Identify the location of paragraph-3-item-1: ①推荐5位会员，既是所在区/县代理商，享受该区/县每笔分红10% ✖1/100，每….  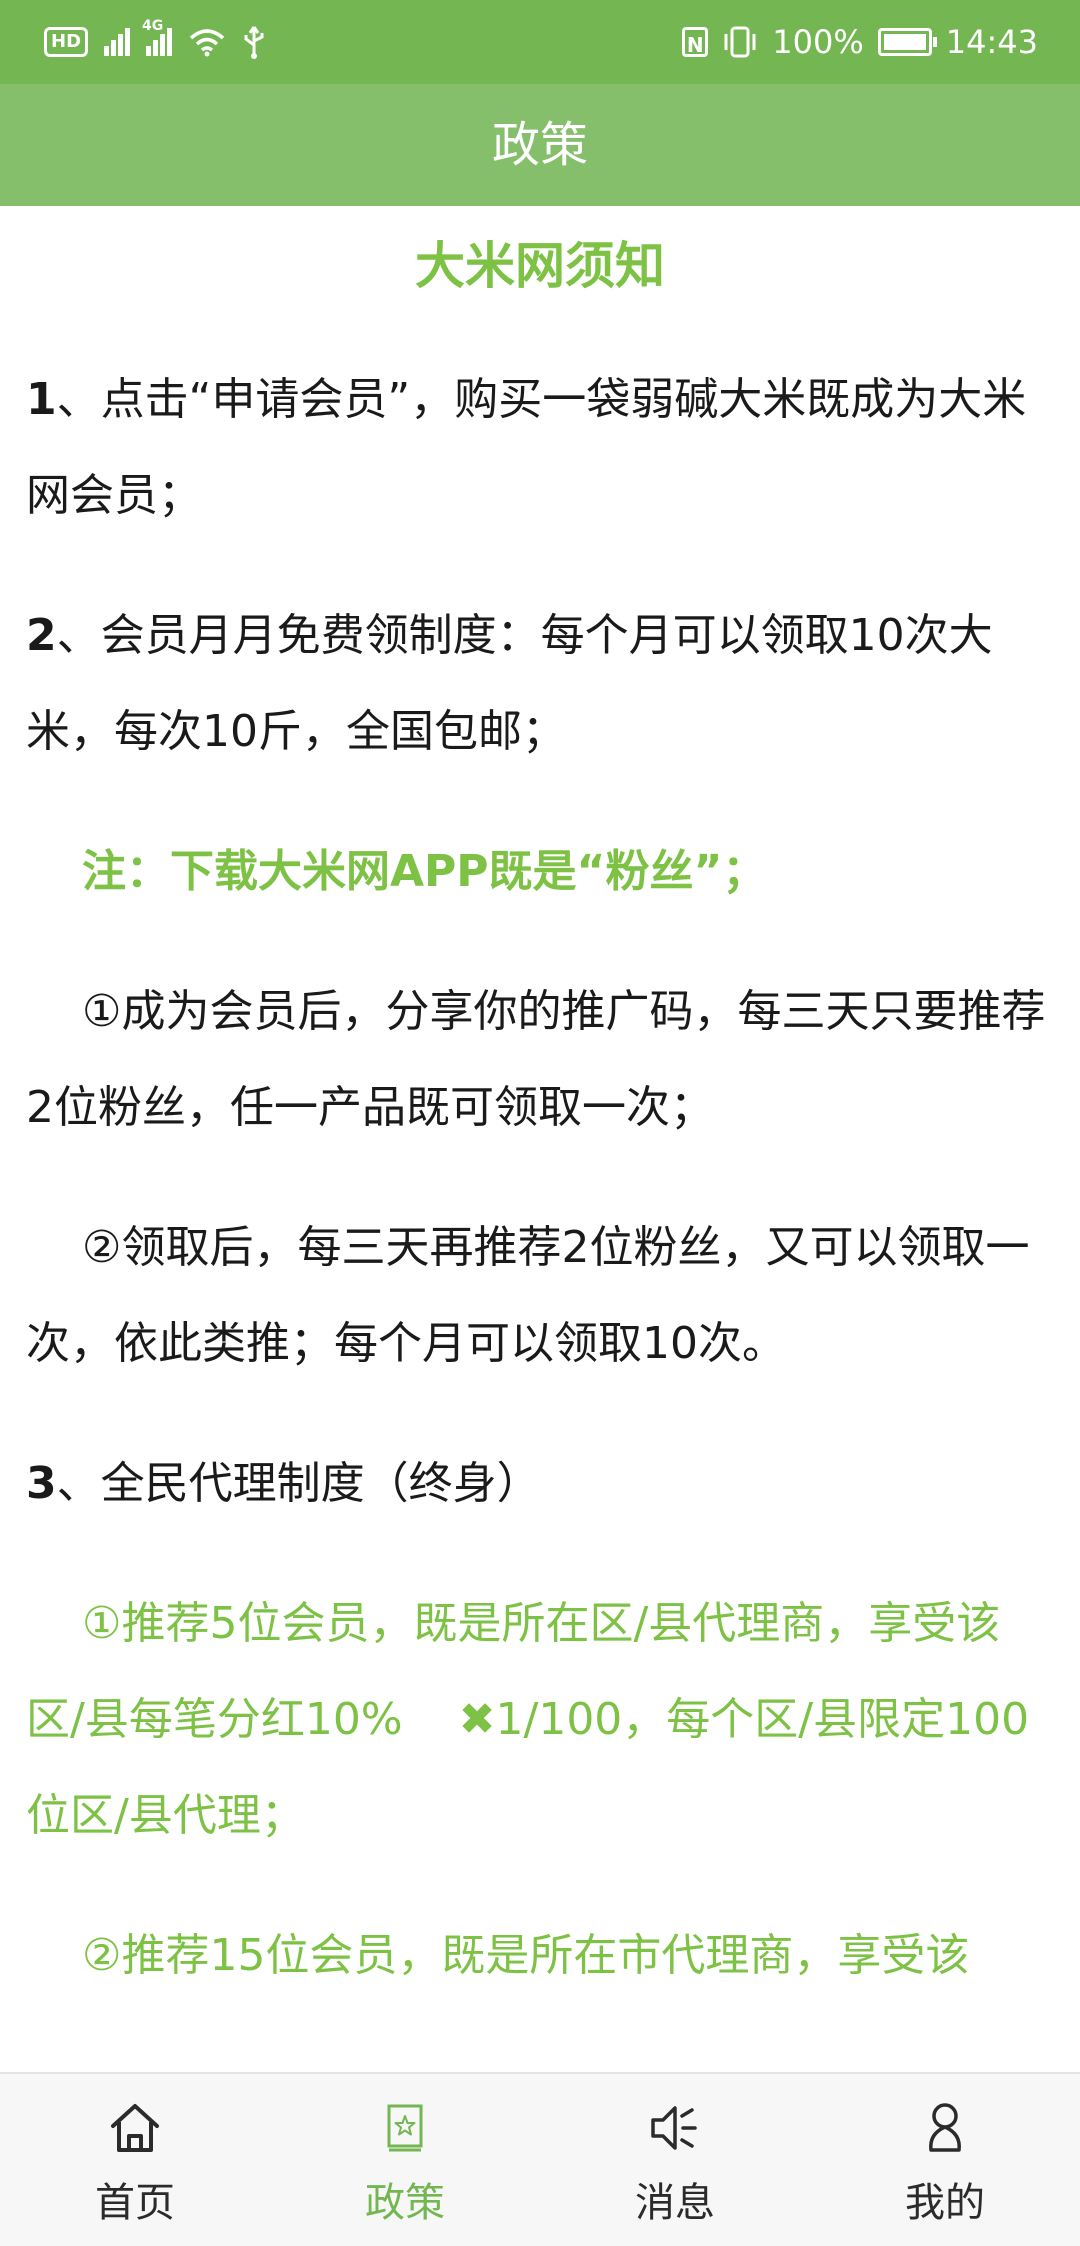
(540, 1720).